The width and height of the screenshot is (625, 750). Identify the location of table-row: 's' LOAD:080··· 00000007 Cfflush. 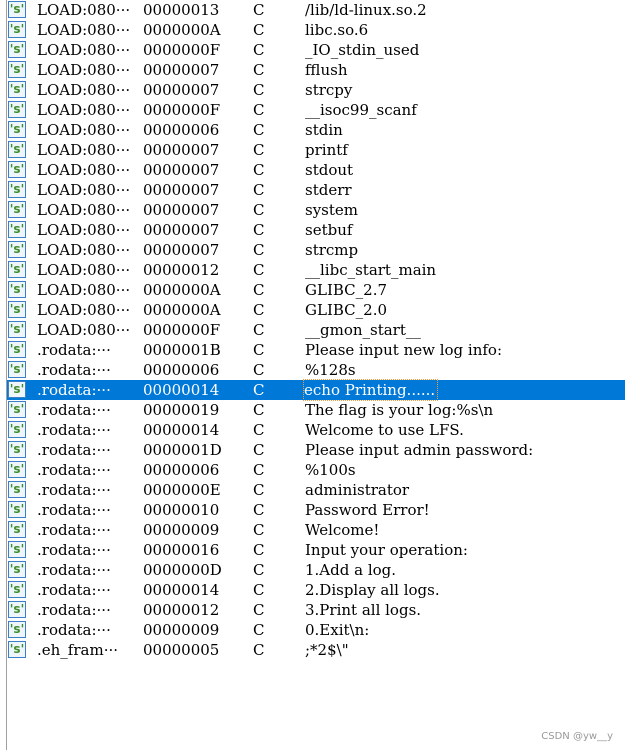
(312, 70).